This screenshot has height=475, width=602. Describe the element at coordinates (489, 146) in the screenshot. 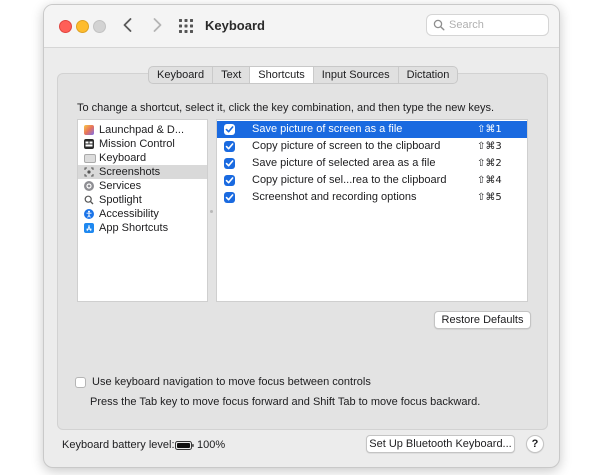

I see `shortcut-keys: ⇧⌘3` at that location.